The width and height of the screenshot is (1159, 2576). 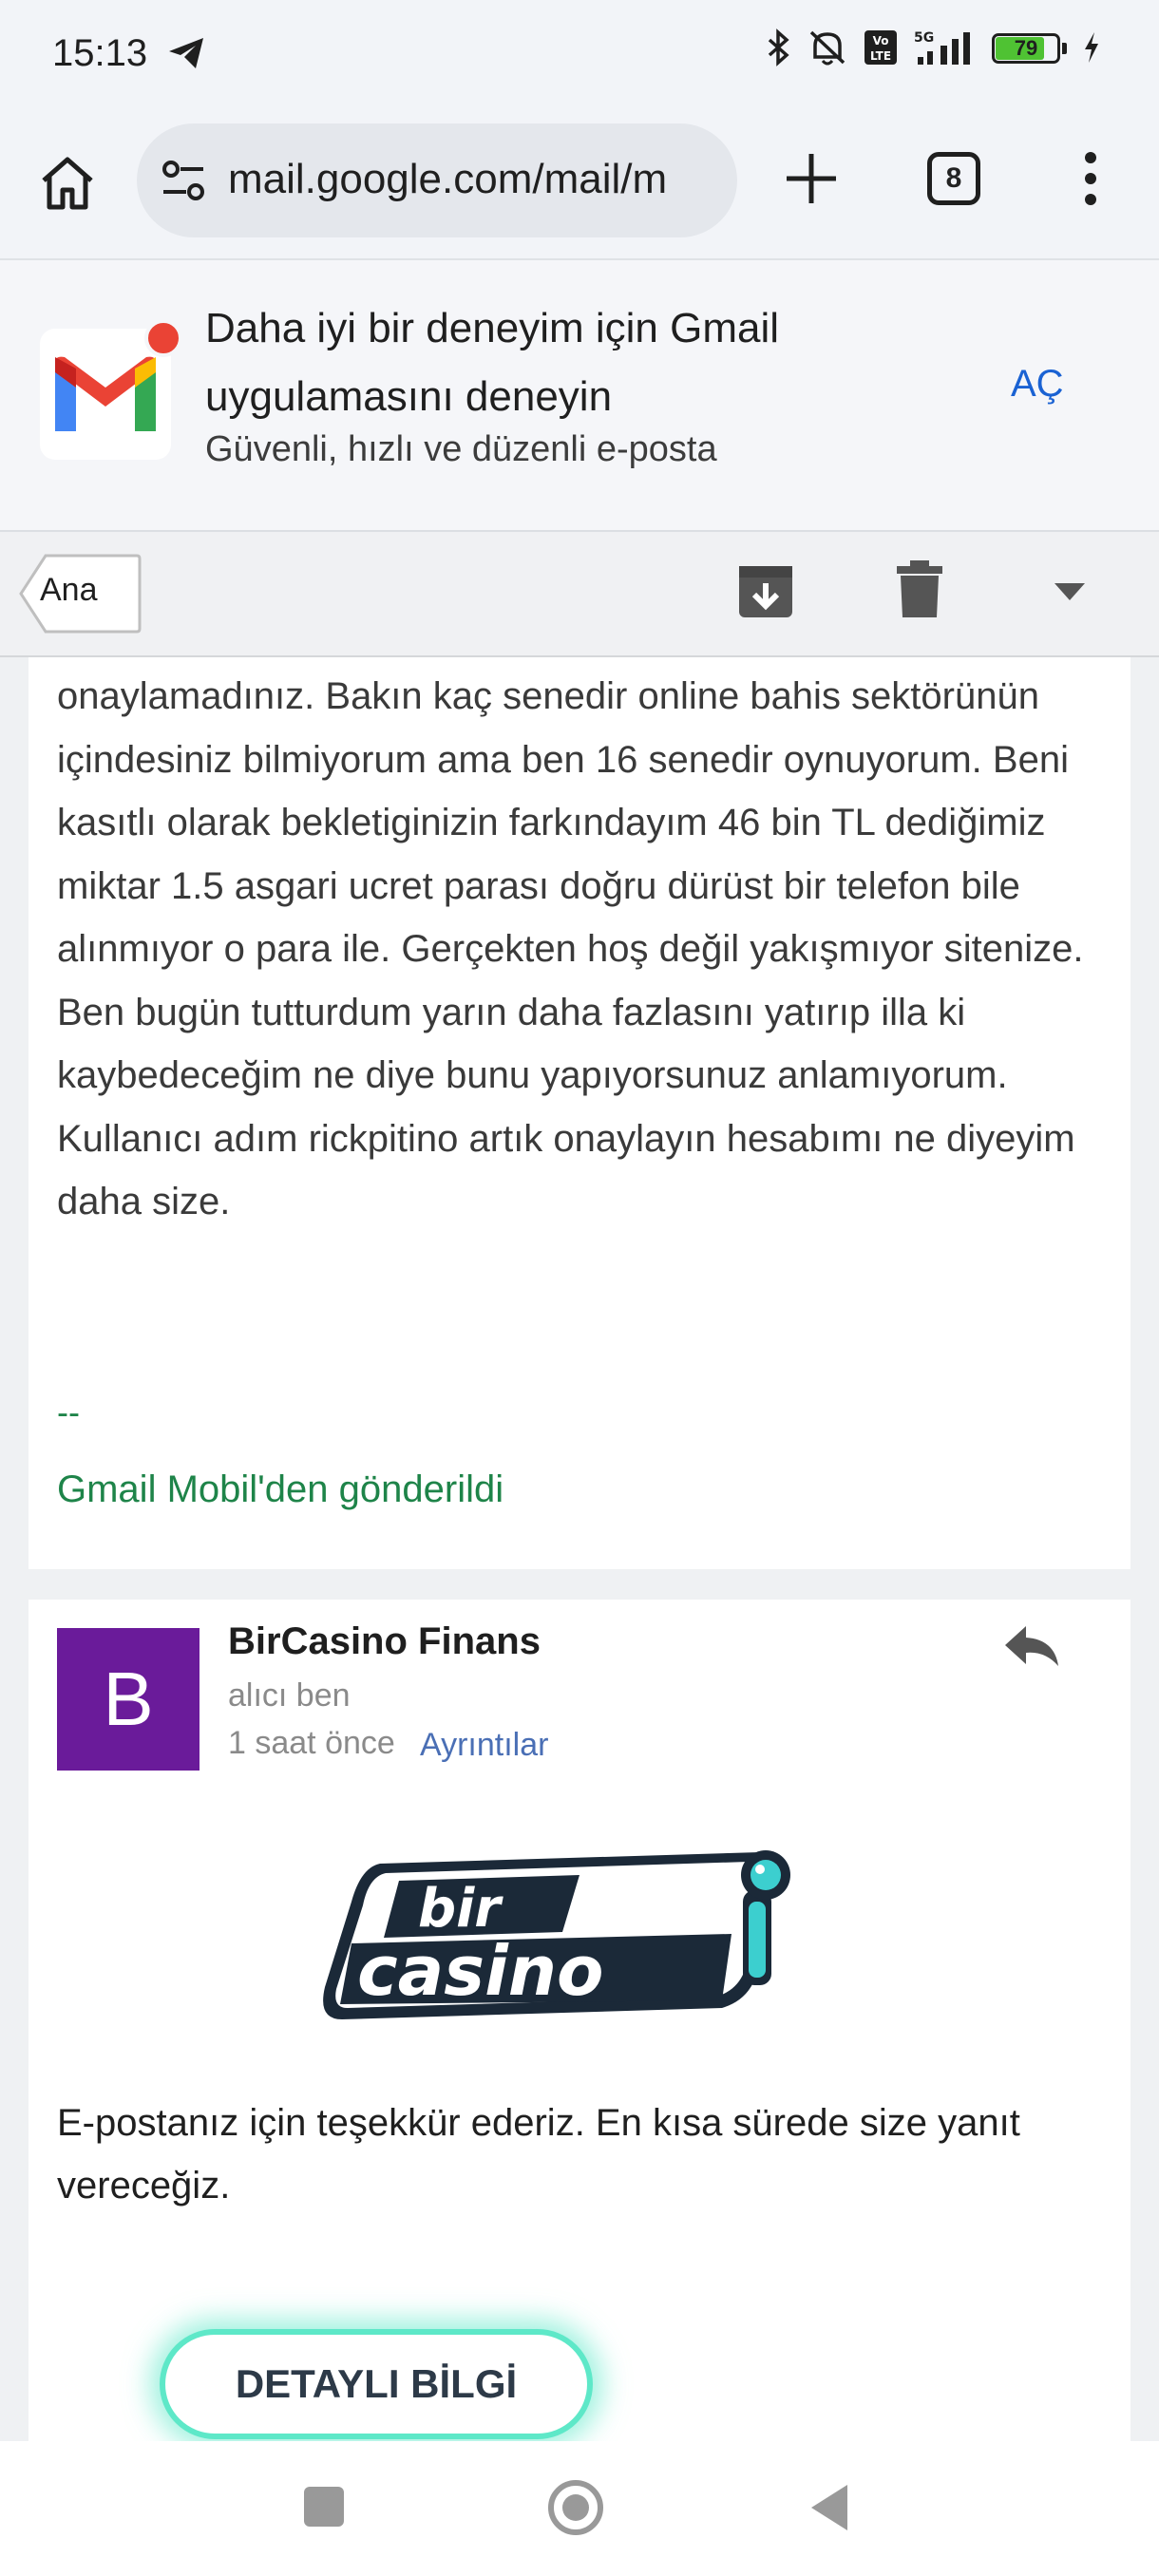 I want to click on battery-indicator: 79, so click(x=1030, y=47).